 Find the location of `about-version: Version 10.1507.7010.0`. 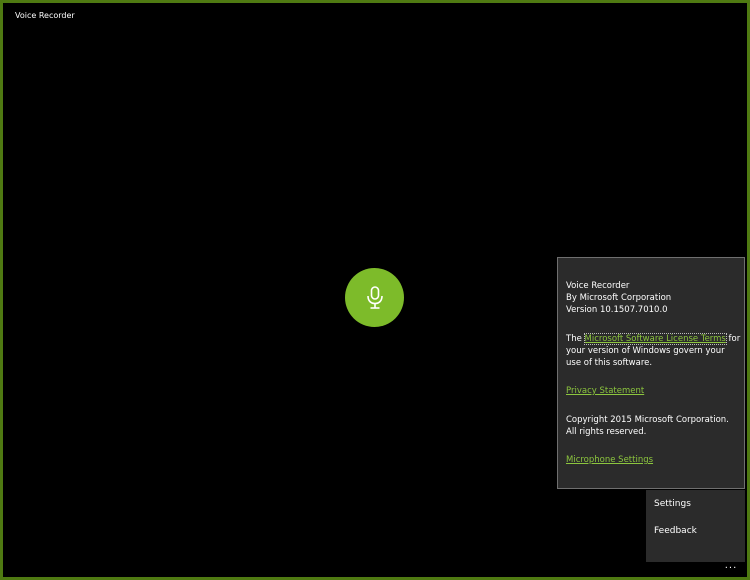

about-version: Version 10.1507.7010.0 is located at coordinates (617, 310).